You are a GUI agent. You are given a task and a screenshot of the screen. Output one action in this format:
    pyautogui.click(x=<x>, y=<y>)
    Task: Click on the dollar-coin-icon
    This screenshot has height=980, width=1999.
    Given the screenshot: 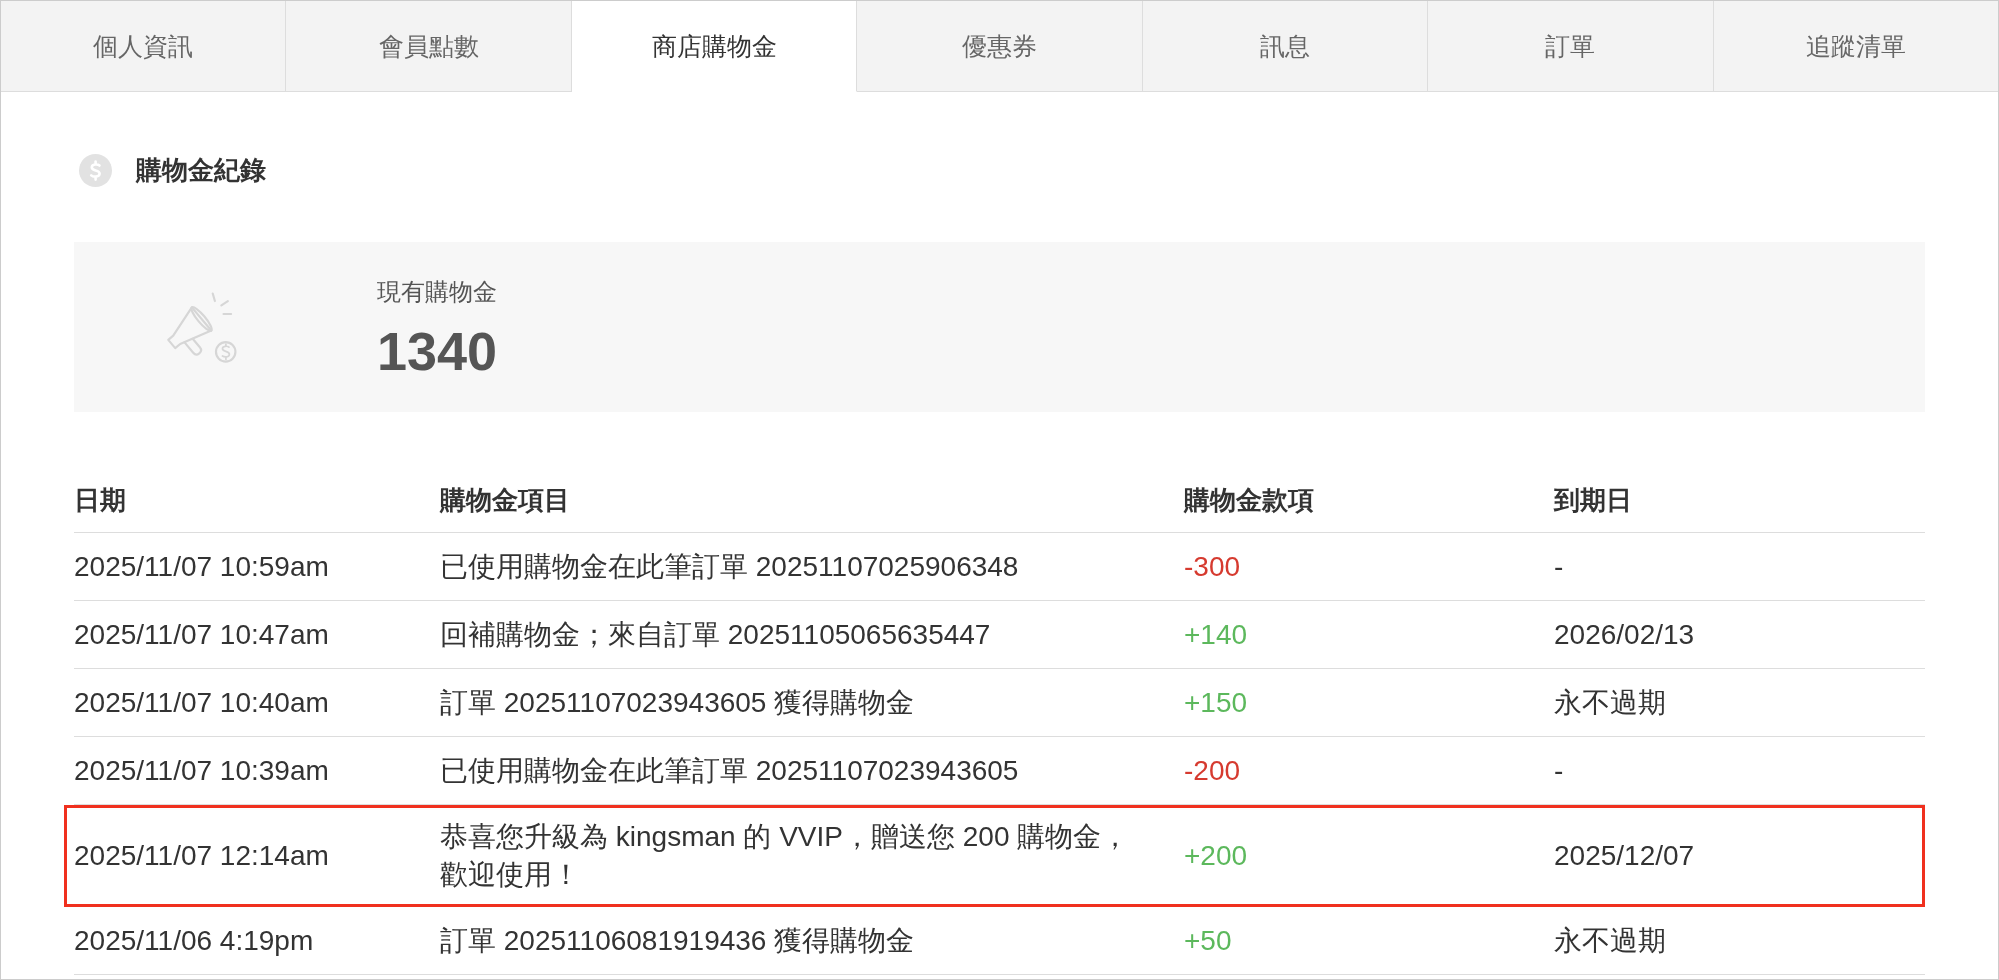 What is the action you would take?
    pyautogui.click(x=95, y=170)
    